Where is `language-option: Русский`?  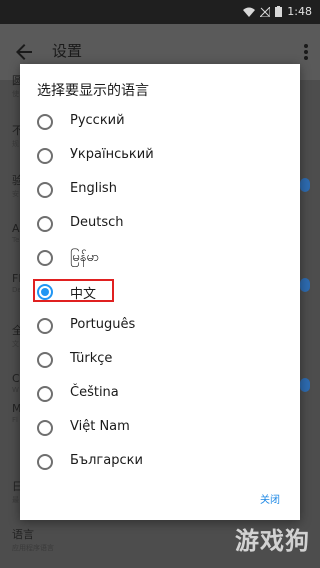
language-option: Русский is located at coordinates (160, 121).